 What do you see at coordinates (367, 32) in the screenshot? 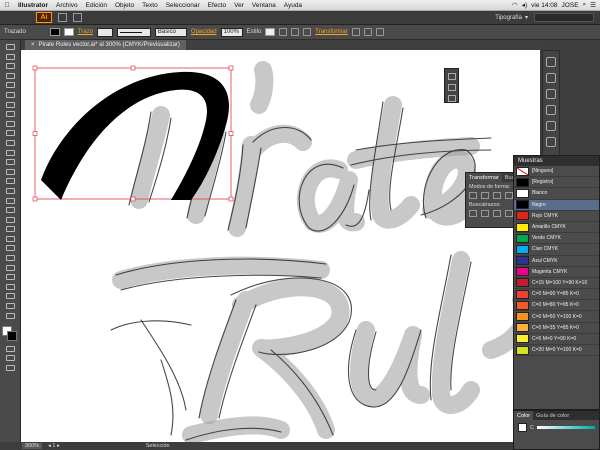
I see `envelope-icon` at bounding box center [367, 32].